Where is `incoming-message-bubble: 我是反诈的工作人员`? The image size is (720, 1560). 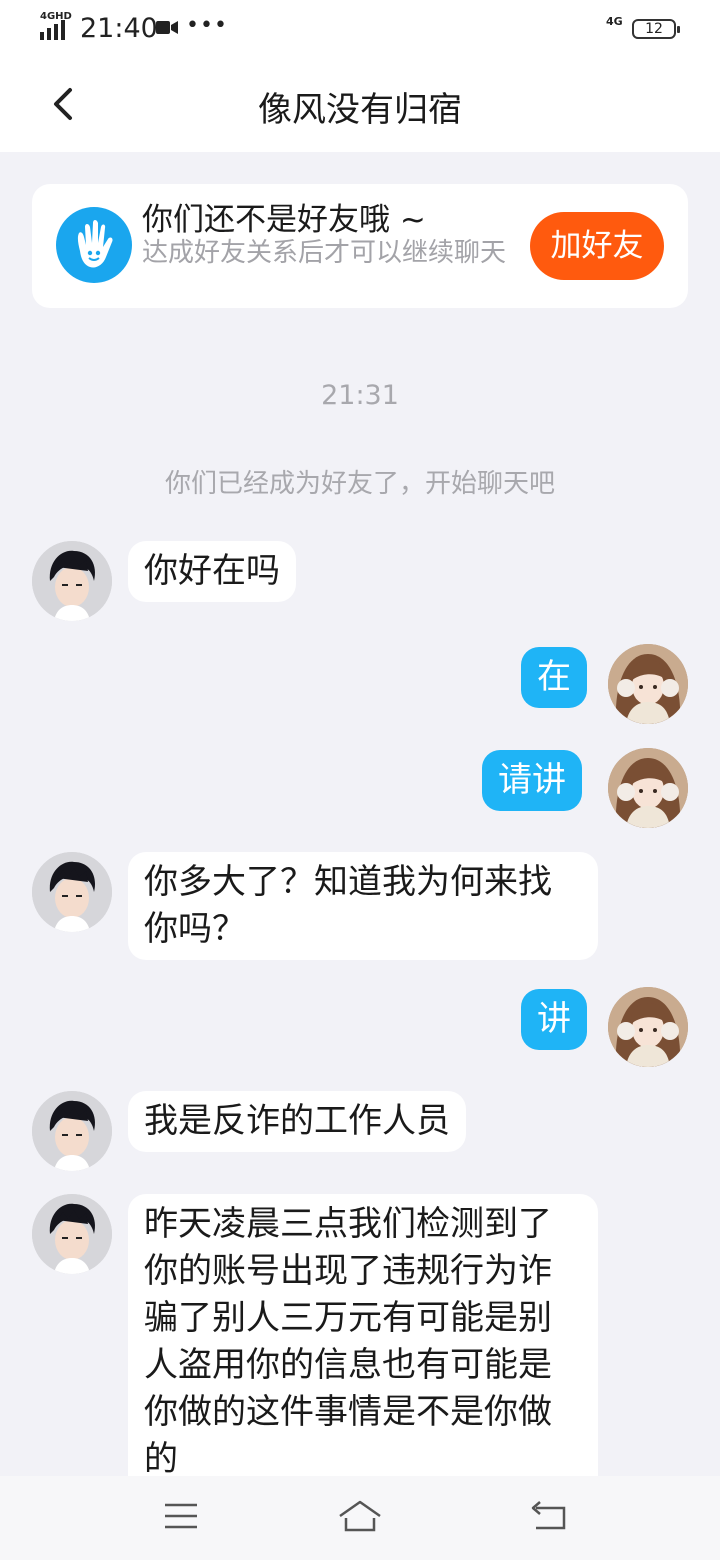 incoming-message-bubble: 我是反诈的工作人员 is located at coordinates (297, 1121).